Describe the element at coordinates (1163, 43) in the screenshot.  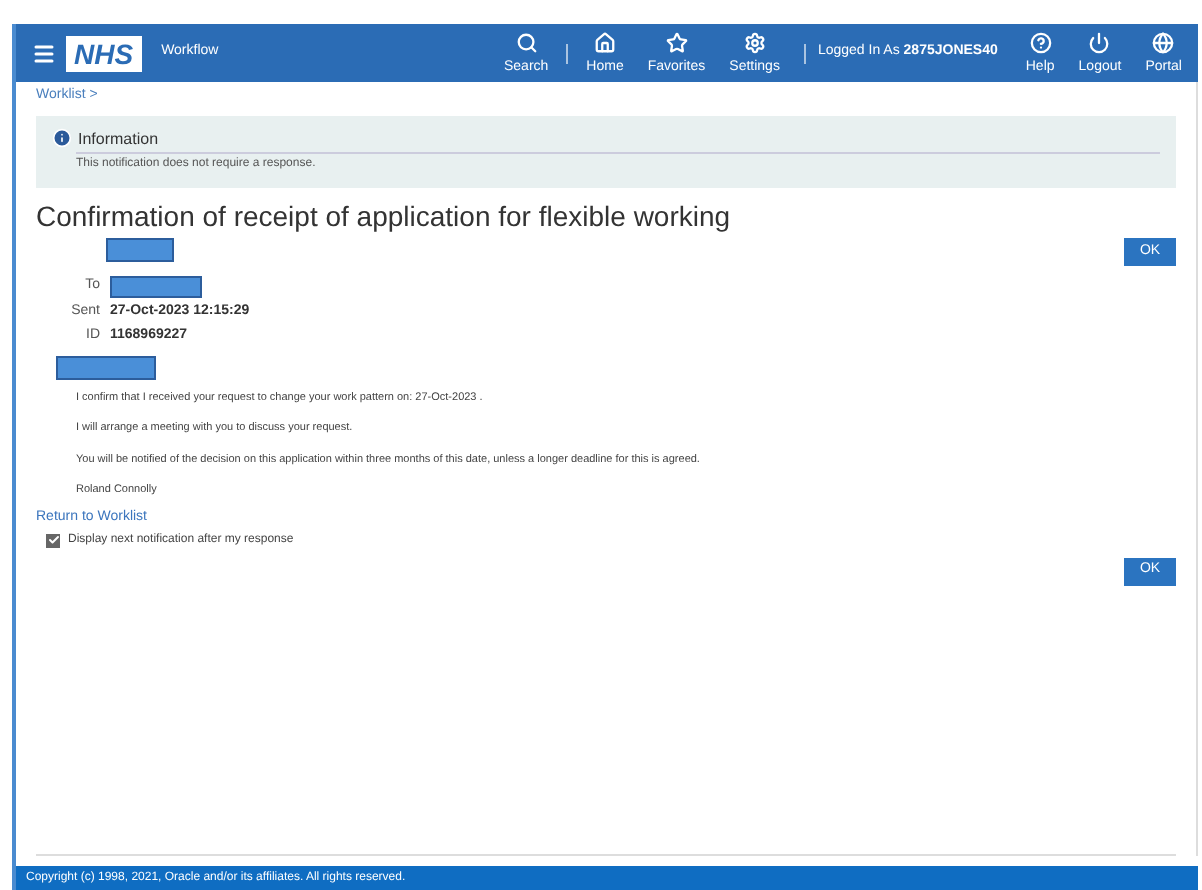
I see `globe-icon` at that location.